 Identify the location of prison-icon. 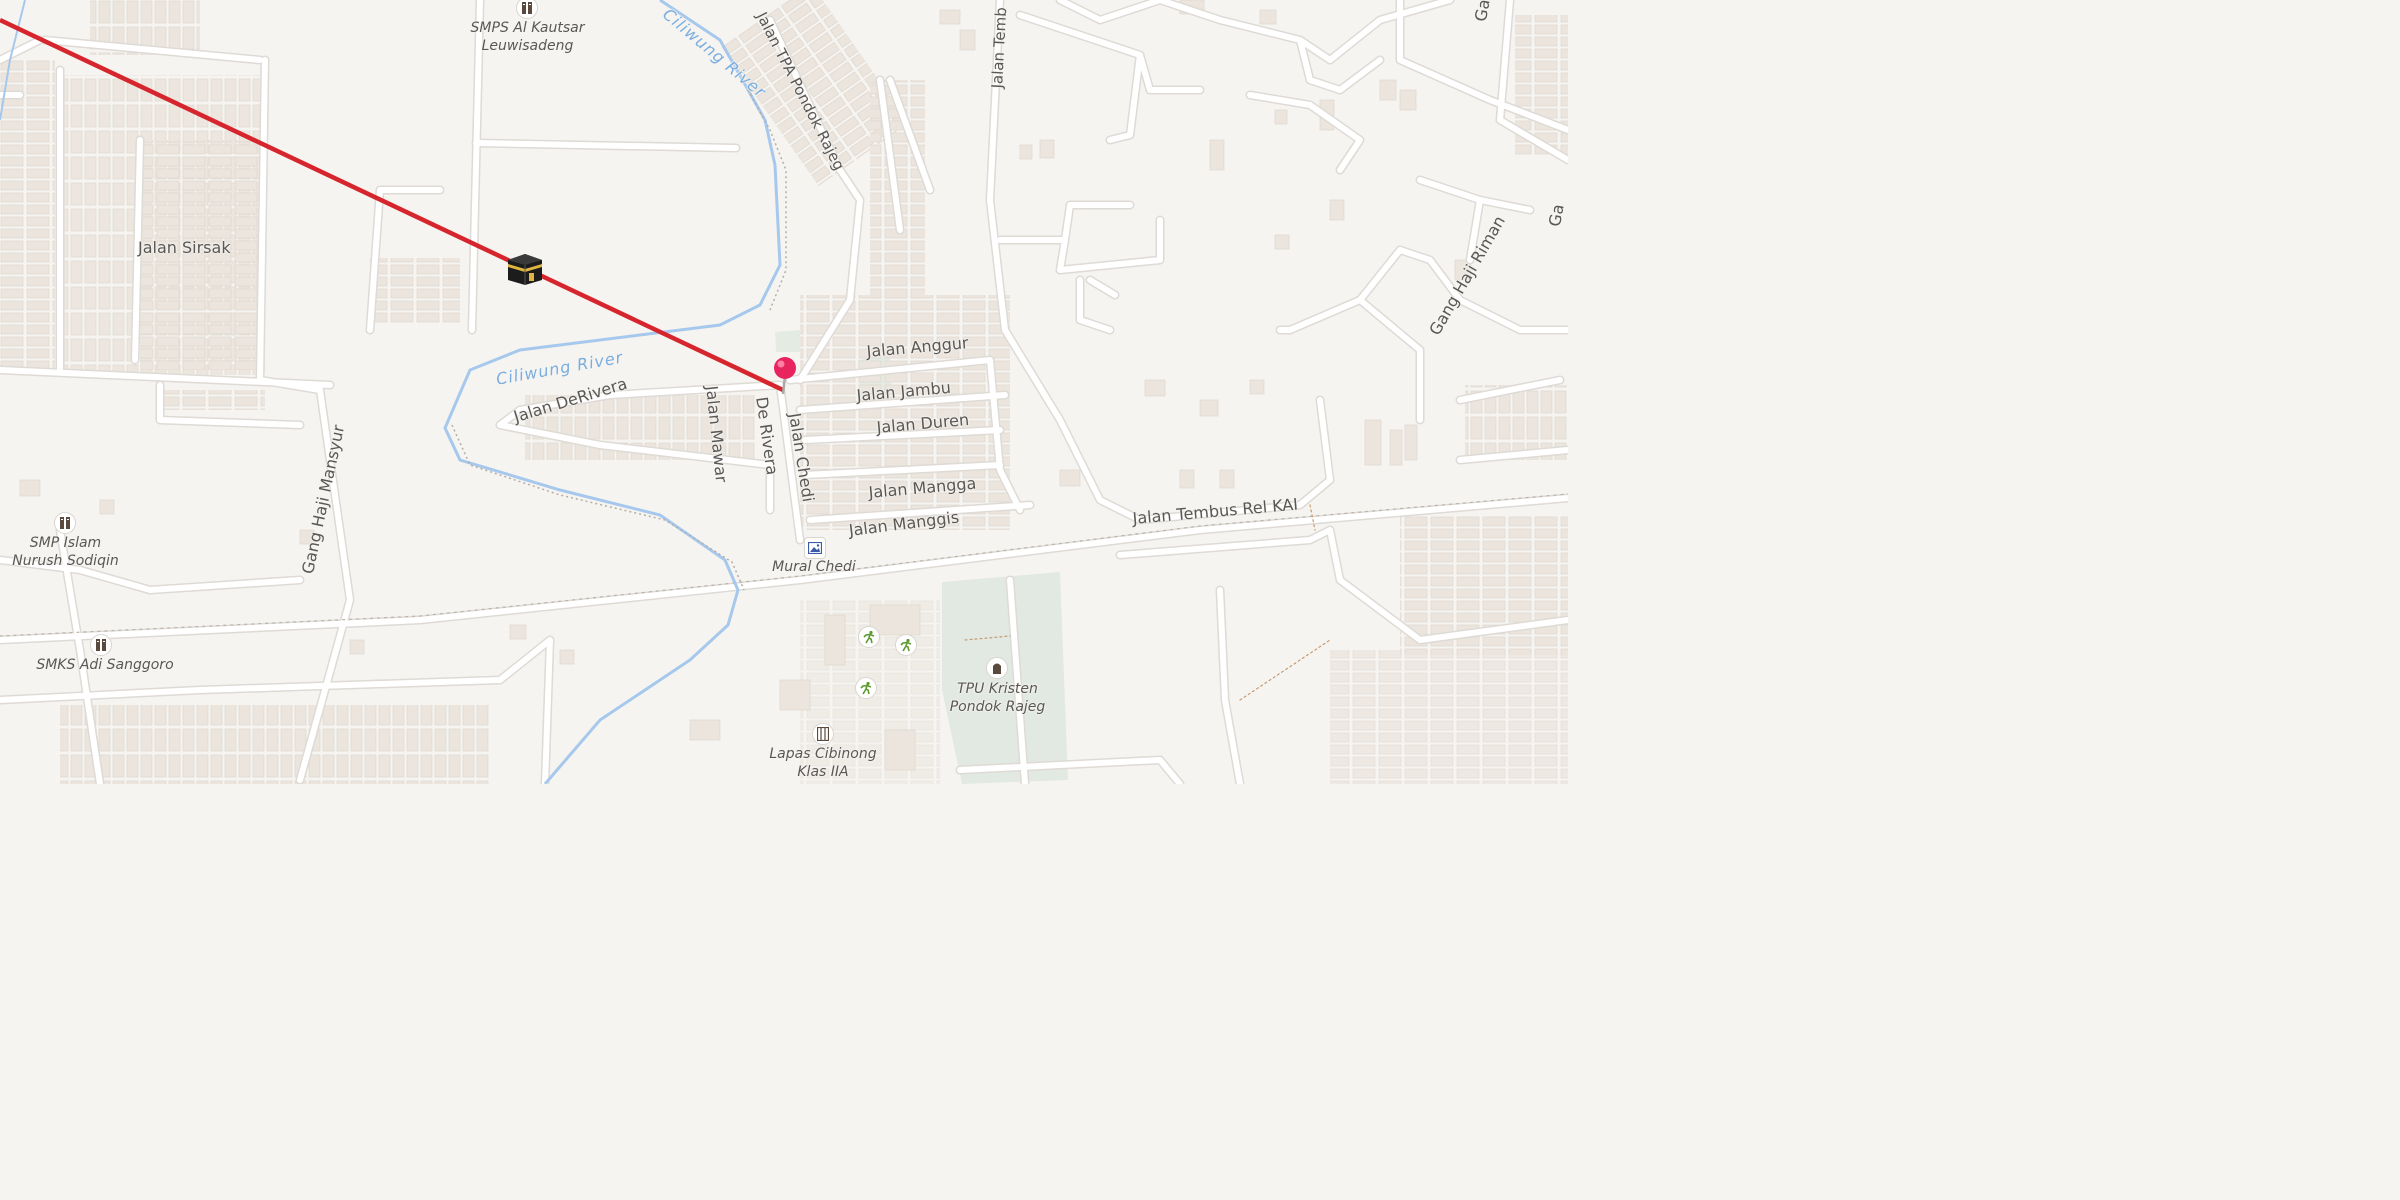
(823, 734).